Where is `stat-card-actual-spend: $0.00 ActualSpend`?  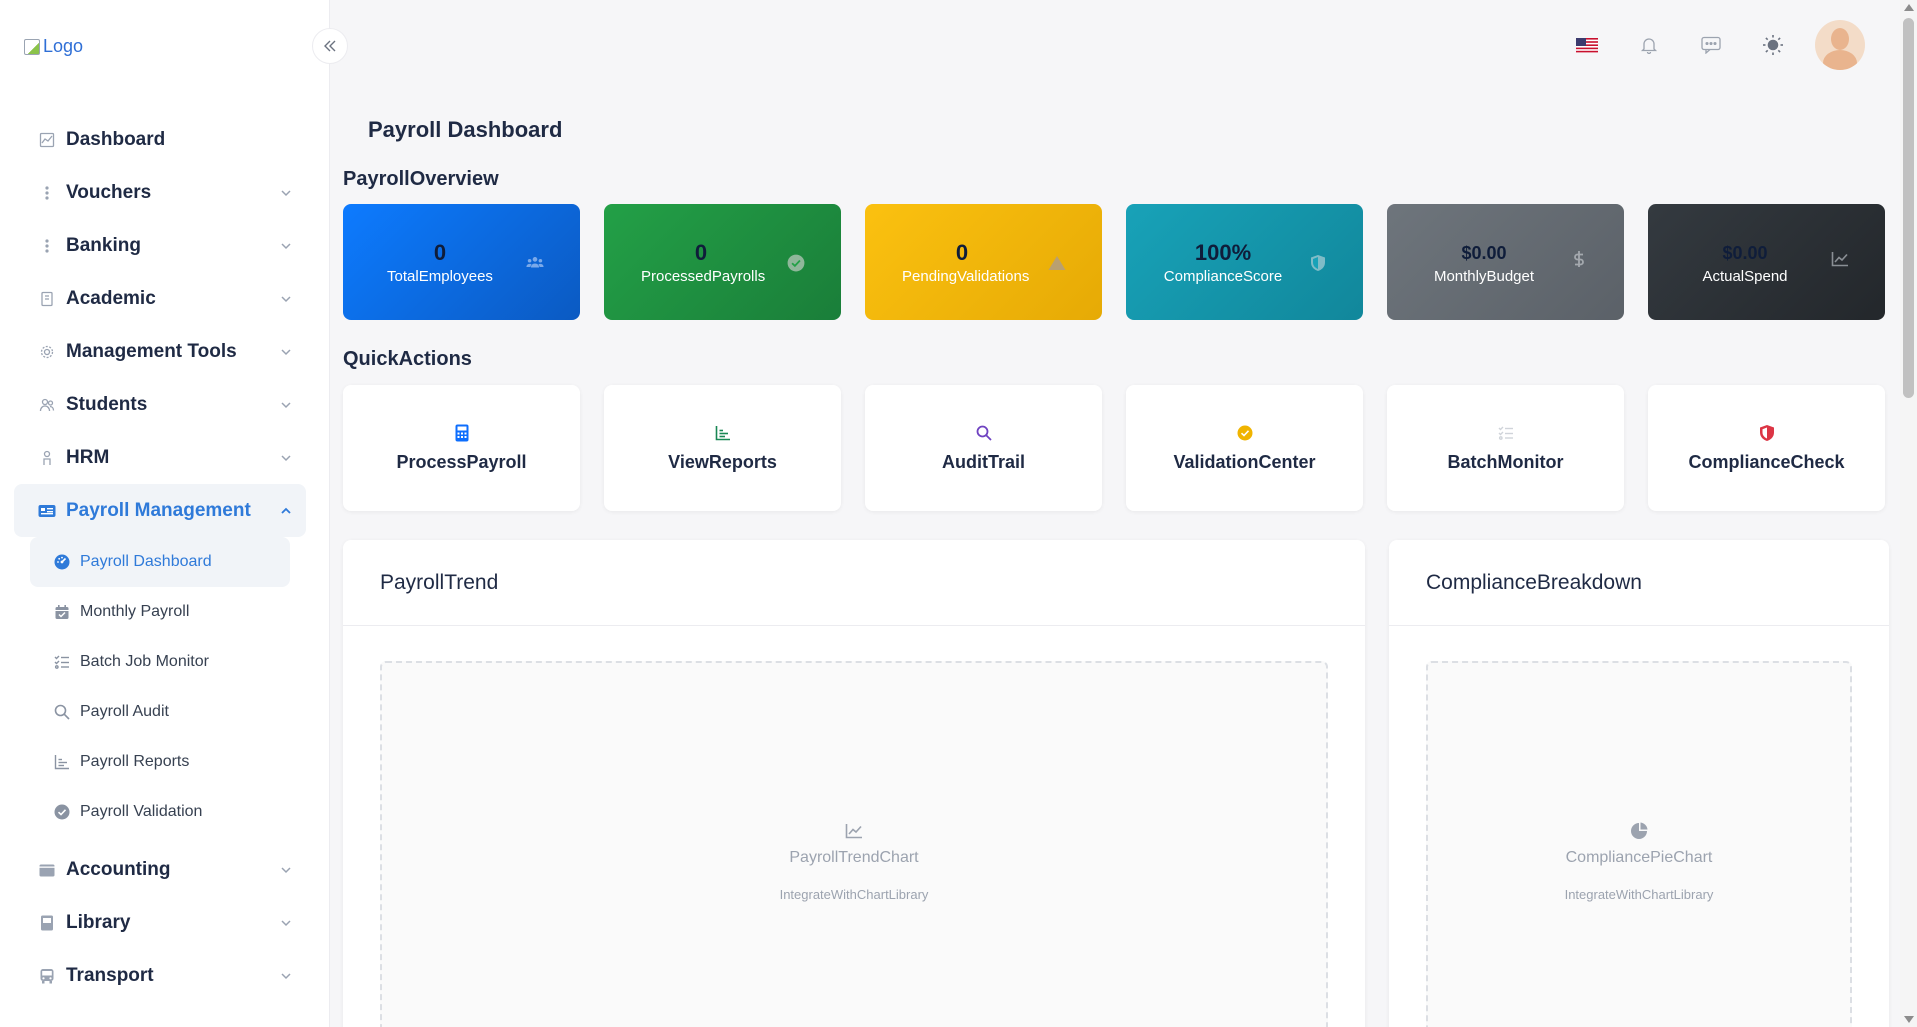 stat-card-actual-spend: $0.00 ActualSpend is located at coordinates (1766, 262).